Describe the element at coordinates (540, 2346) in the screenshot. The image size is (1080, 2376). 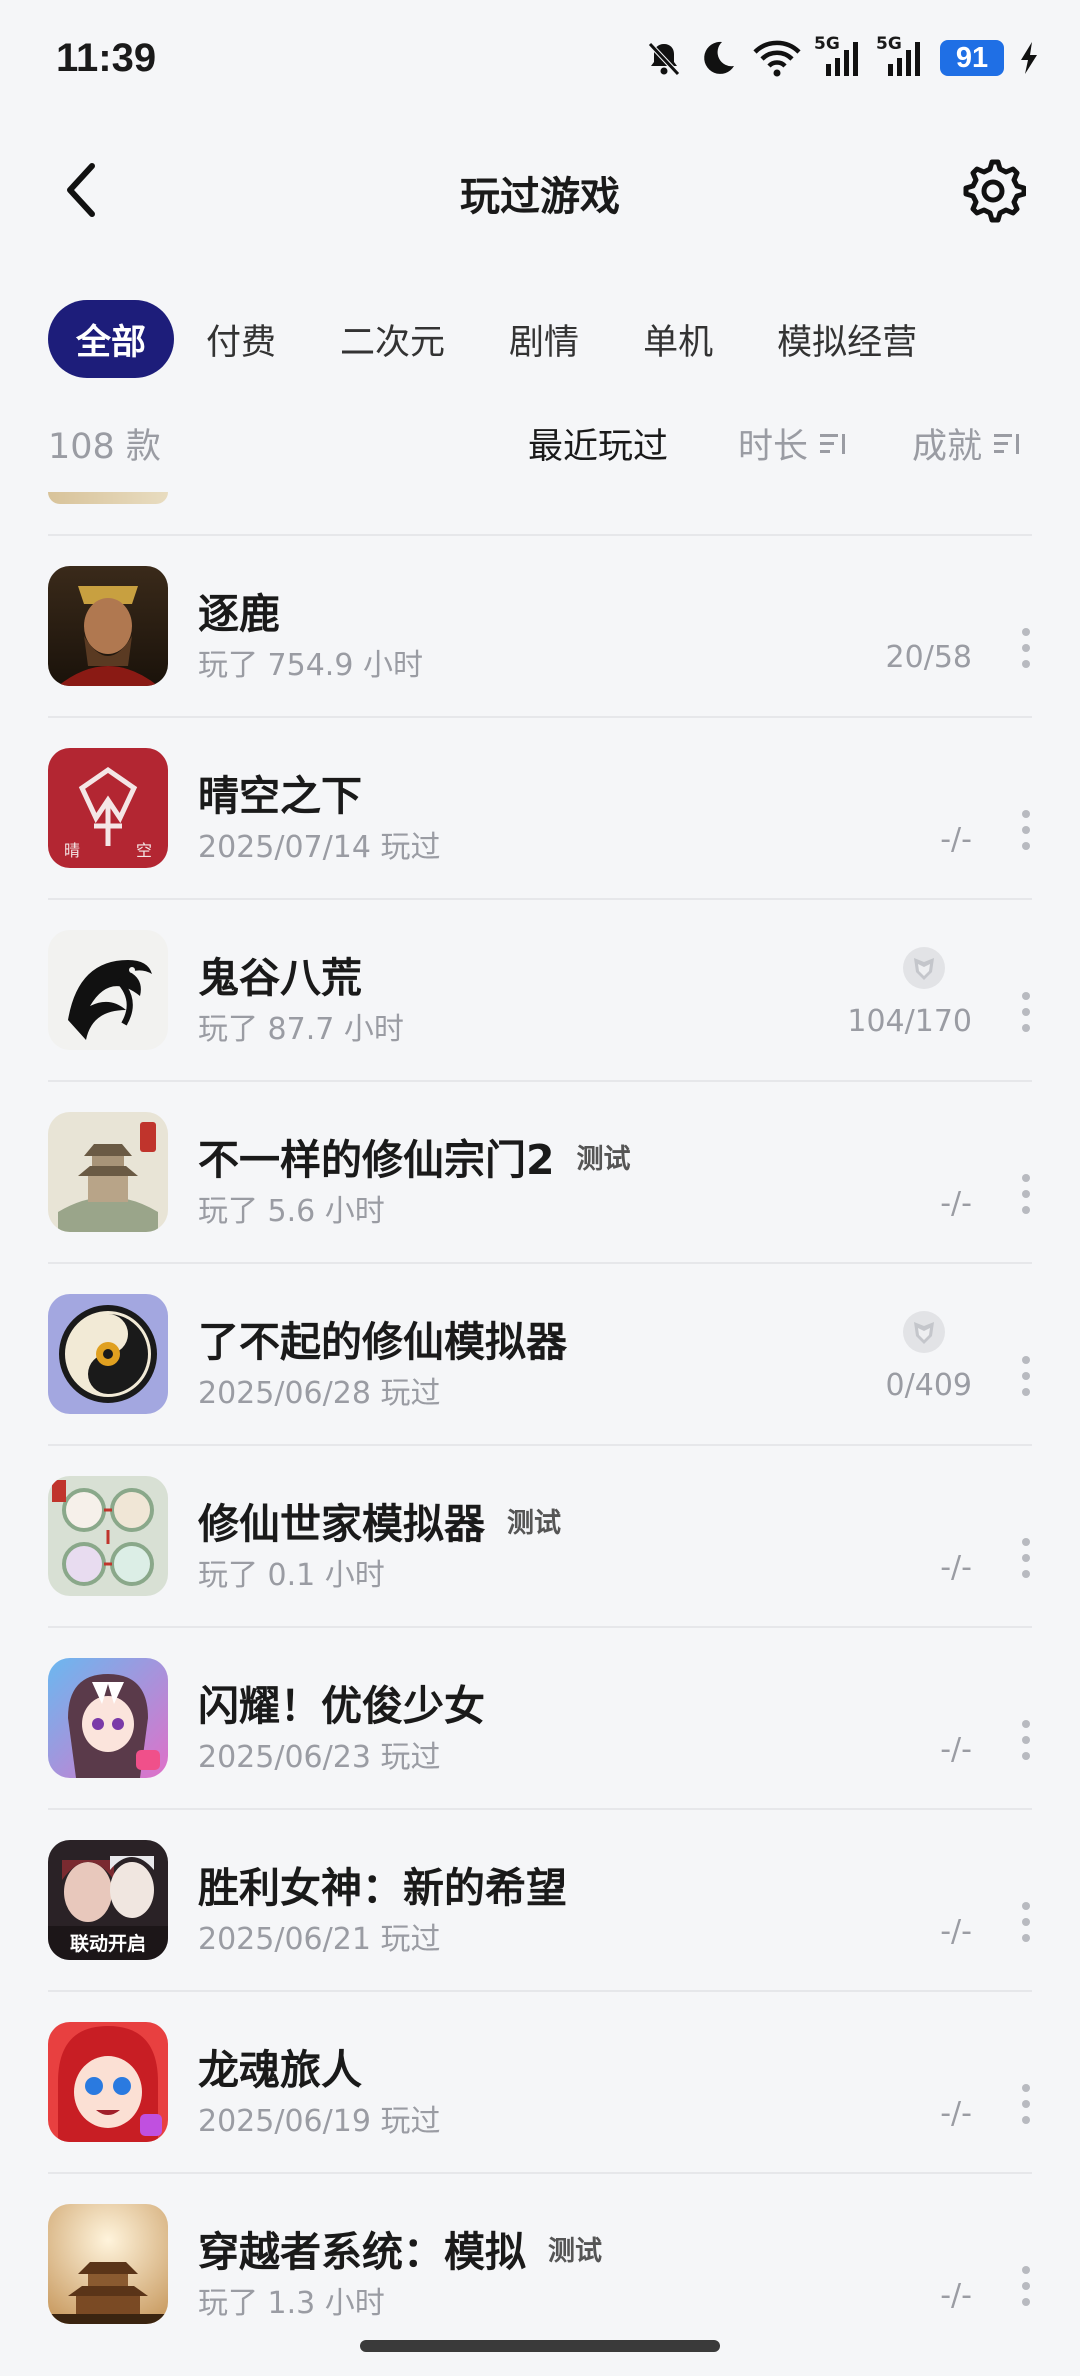
I see `home-indicator` at that location.